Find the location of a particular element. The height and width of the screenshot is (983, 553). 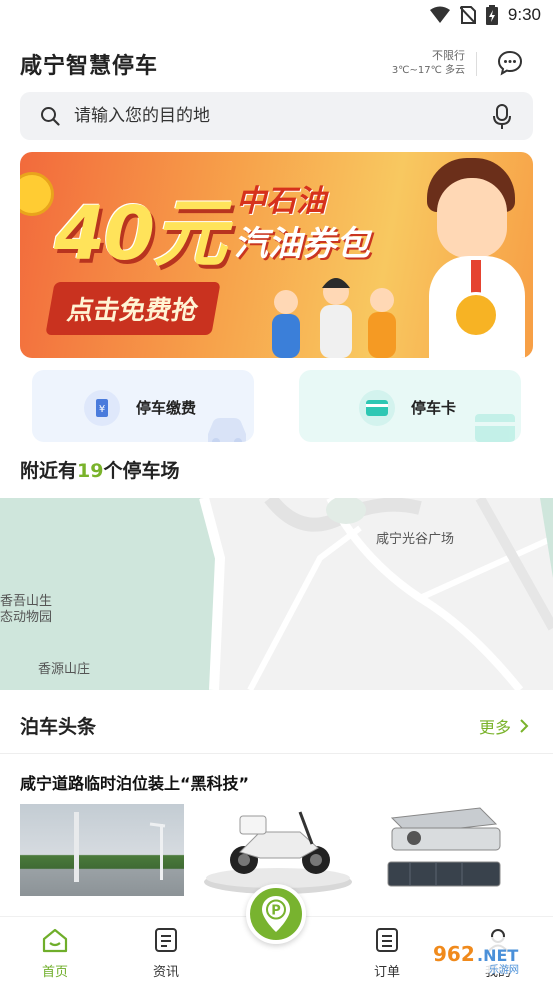

no-sim-icon is located at coordinates (467, 15).